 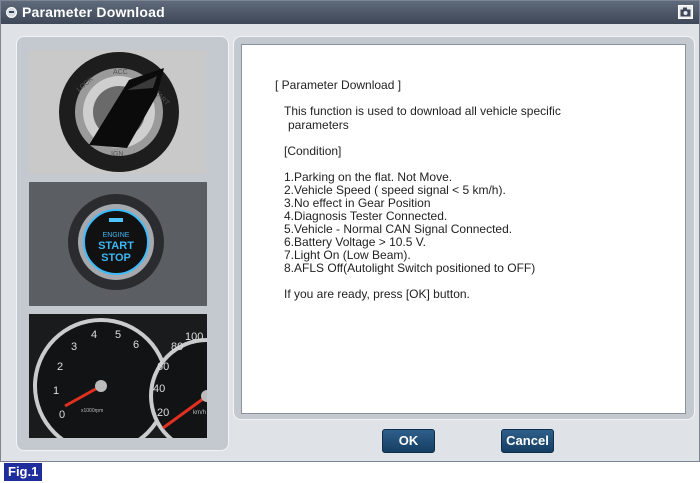 I want to click on window-menu-icon, so click(x=11, y=12).